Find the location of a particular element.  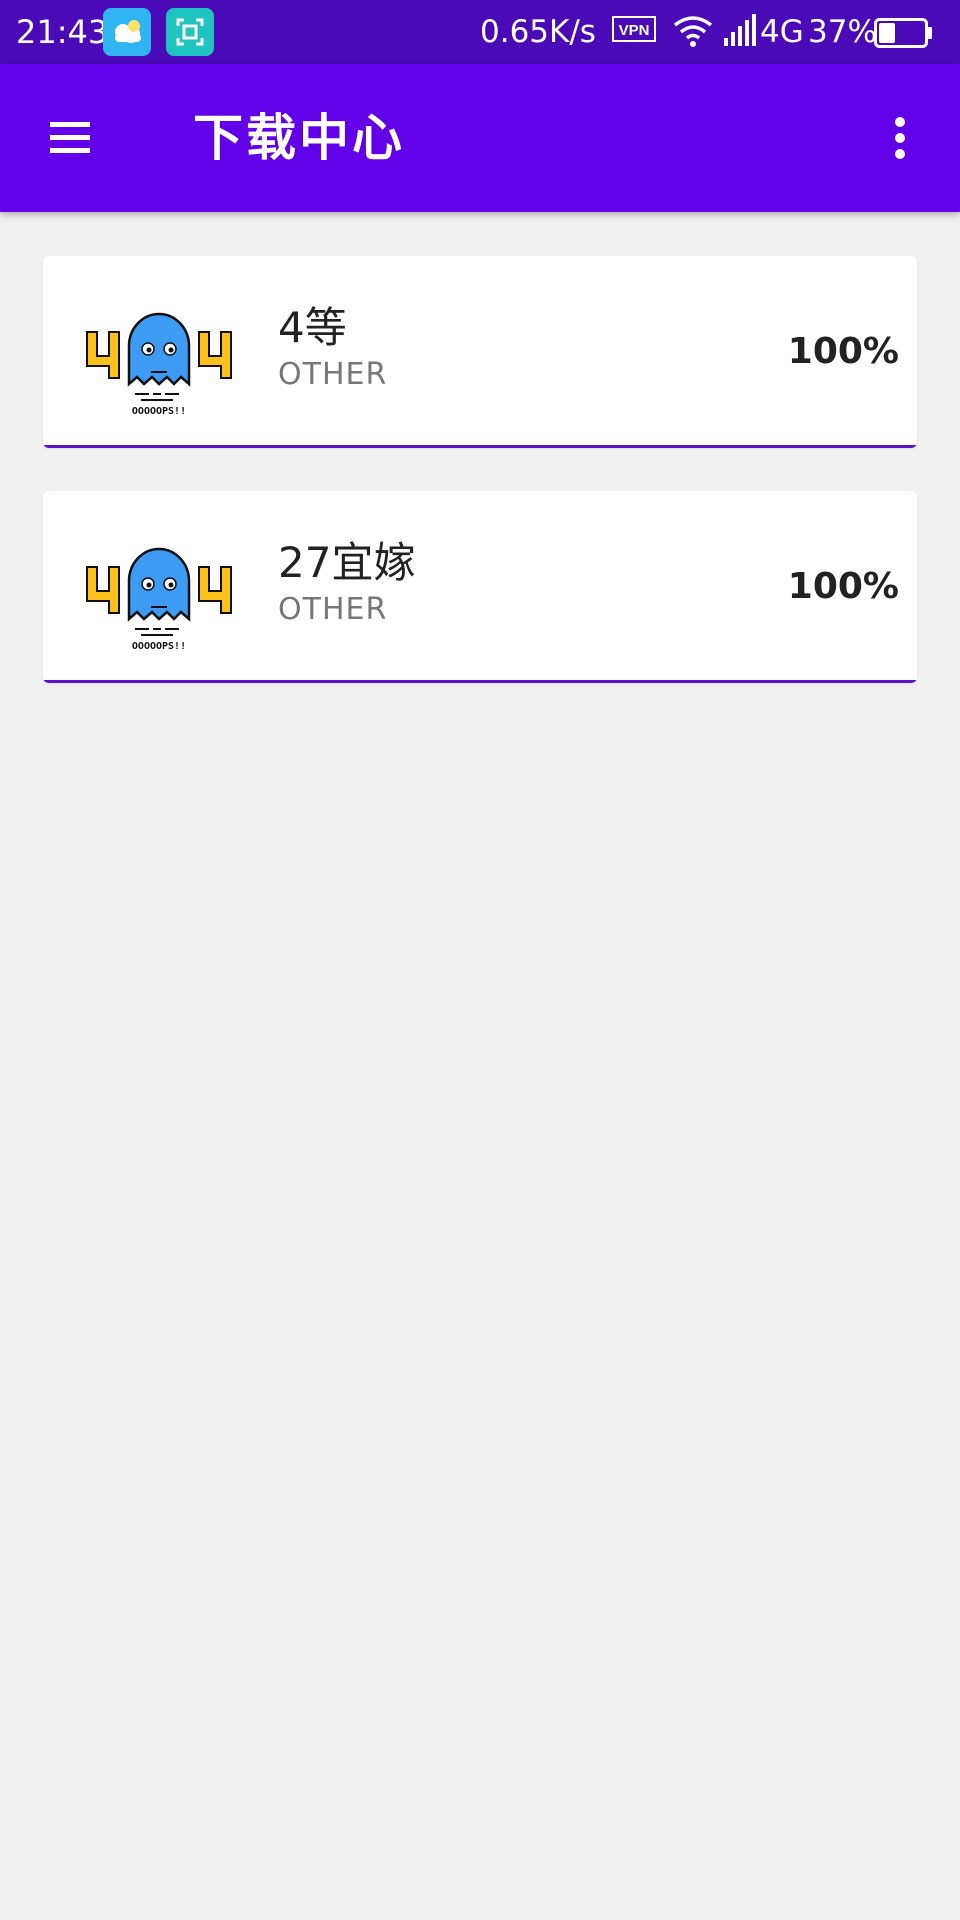

battery-percent: 37% is located at coordinates (842, 32).